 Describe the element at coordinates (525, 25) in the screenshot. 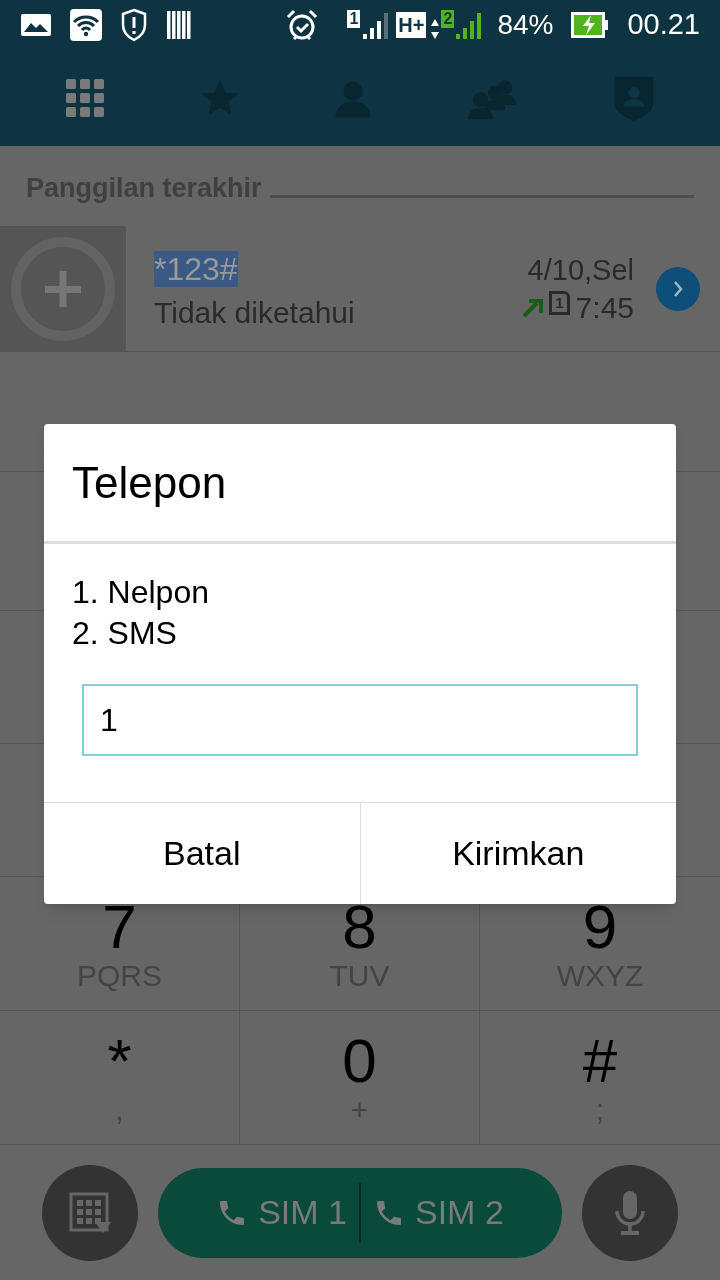

I see `battery-percent: 84%` at that location.